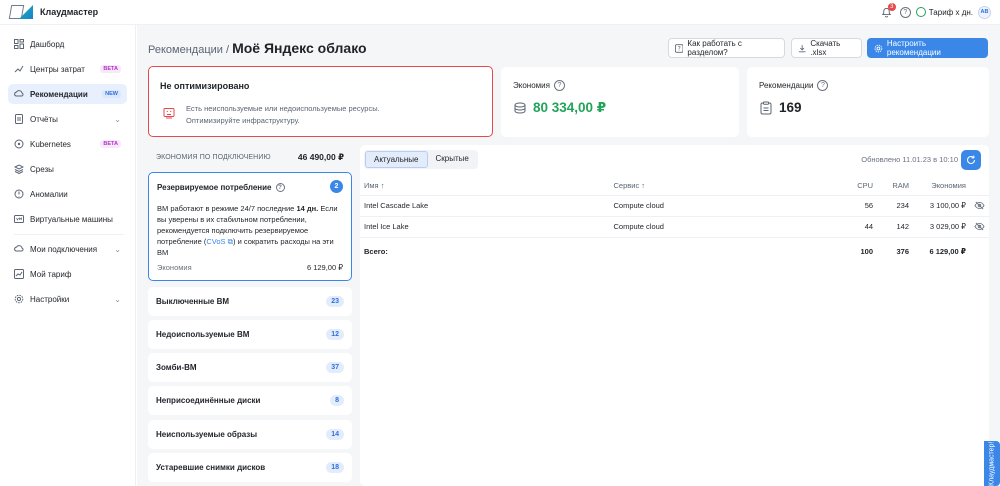 The width and height of the screenshot is (1000, 486). Describe the element at coordinates (19, 194) in the screenshot. I see `anomalies-icon` at that location.